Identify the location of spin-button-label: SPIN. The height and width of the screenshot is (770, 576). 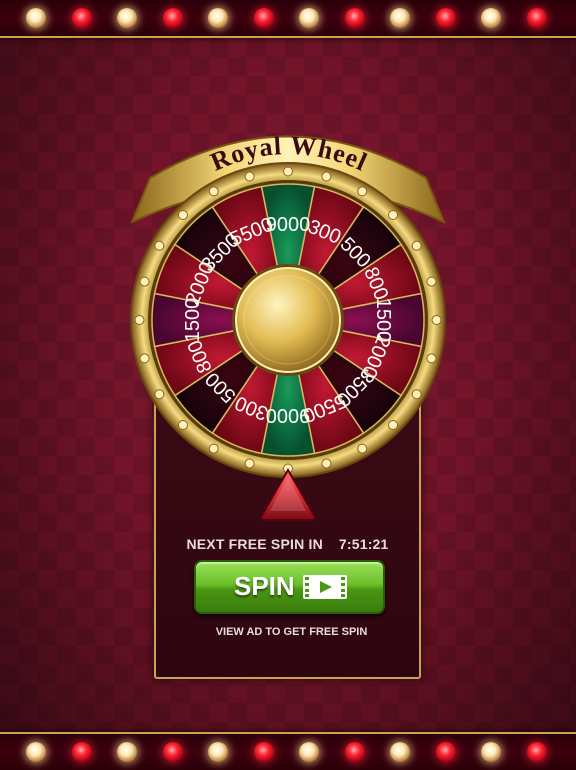
(264, 586).